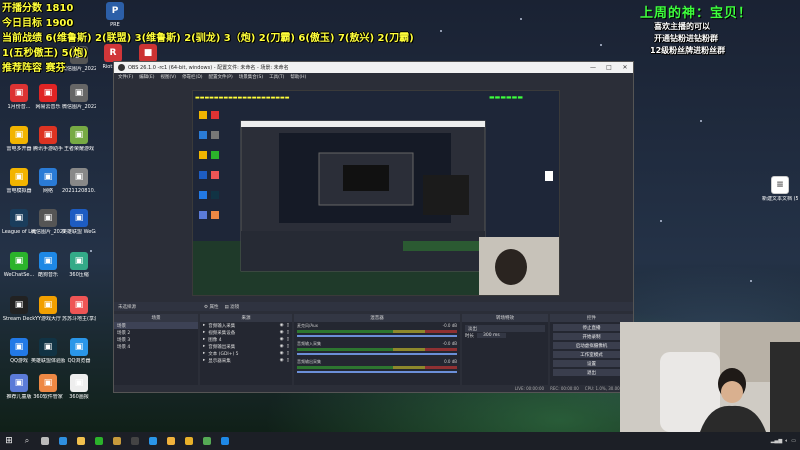  Describe the element at coordinates (450, 361) in the screenshot. I see `mixer-channel-db: 0.0 dB` at that location.